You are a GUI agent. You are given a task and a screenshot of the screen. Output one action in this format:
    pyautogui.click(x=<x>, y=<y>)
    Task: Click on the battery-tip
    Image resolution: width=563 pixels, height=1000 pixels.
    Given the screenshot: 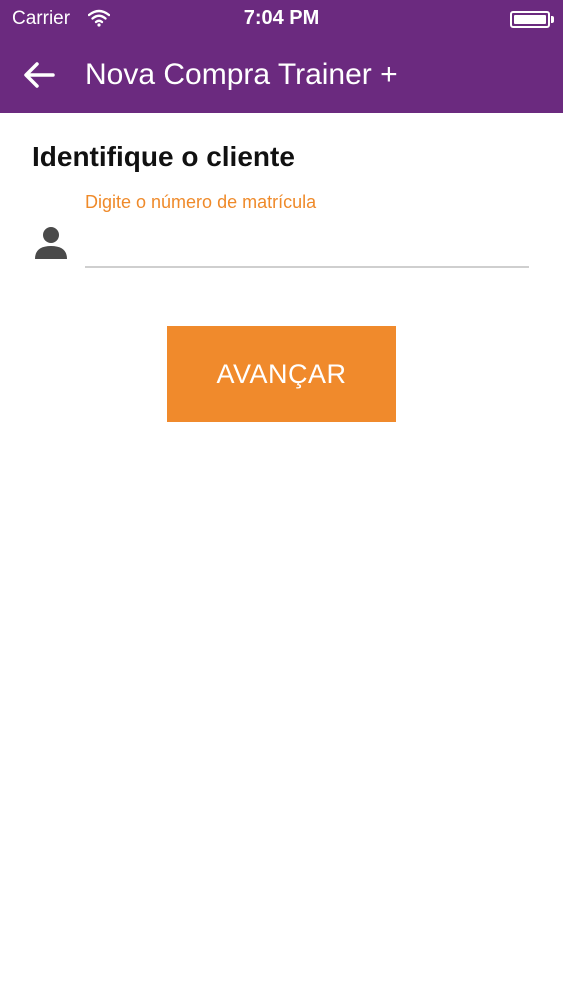 What is the action you would take?
    pyautogui.click(x=552, y=19)
    